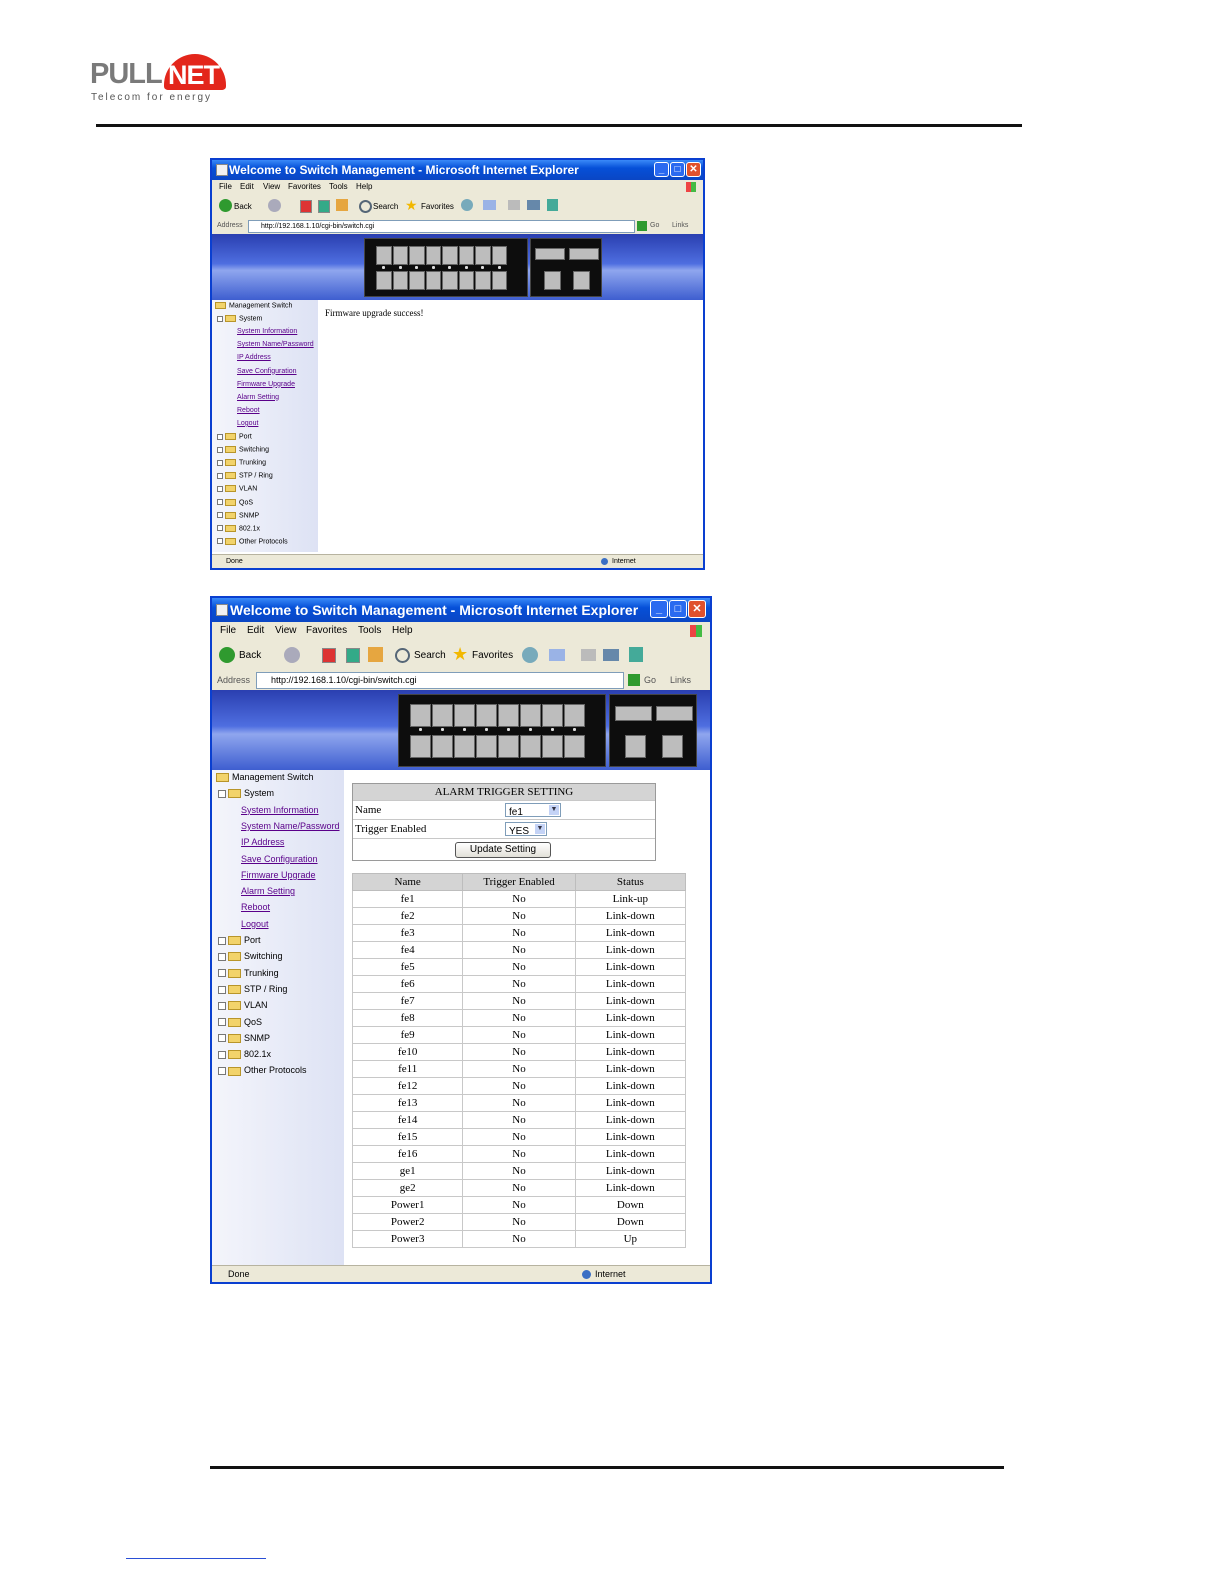  What do you see at coordinates (503, 850) in the screenshot?
I see `update-setting-button: Update Setting` at bounding box center [503, 850].